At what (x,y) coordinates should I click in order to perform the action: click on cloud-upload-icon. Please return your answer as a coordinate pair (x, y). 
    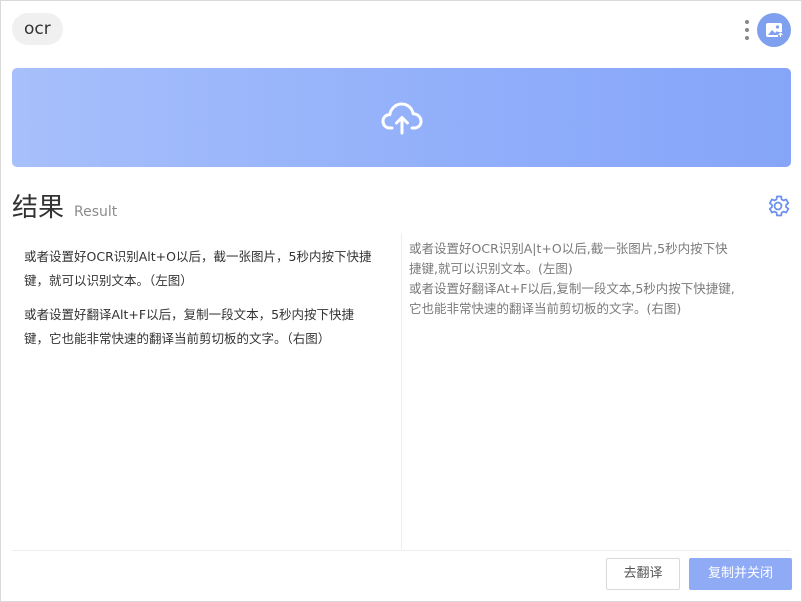
    Looking at the image, I should click on (401, 118).